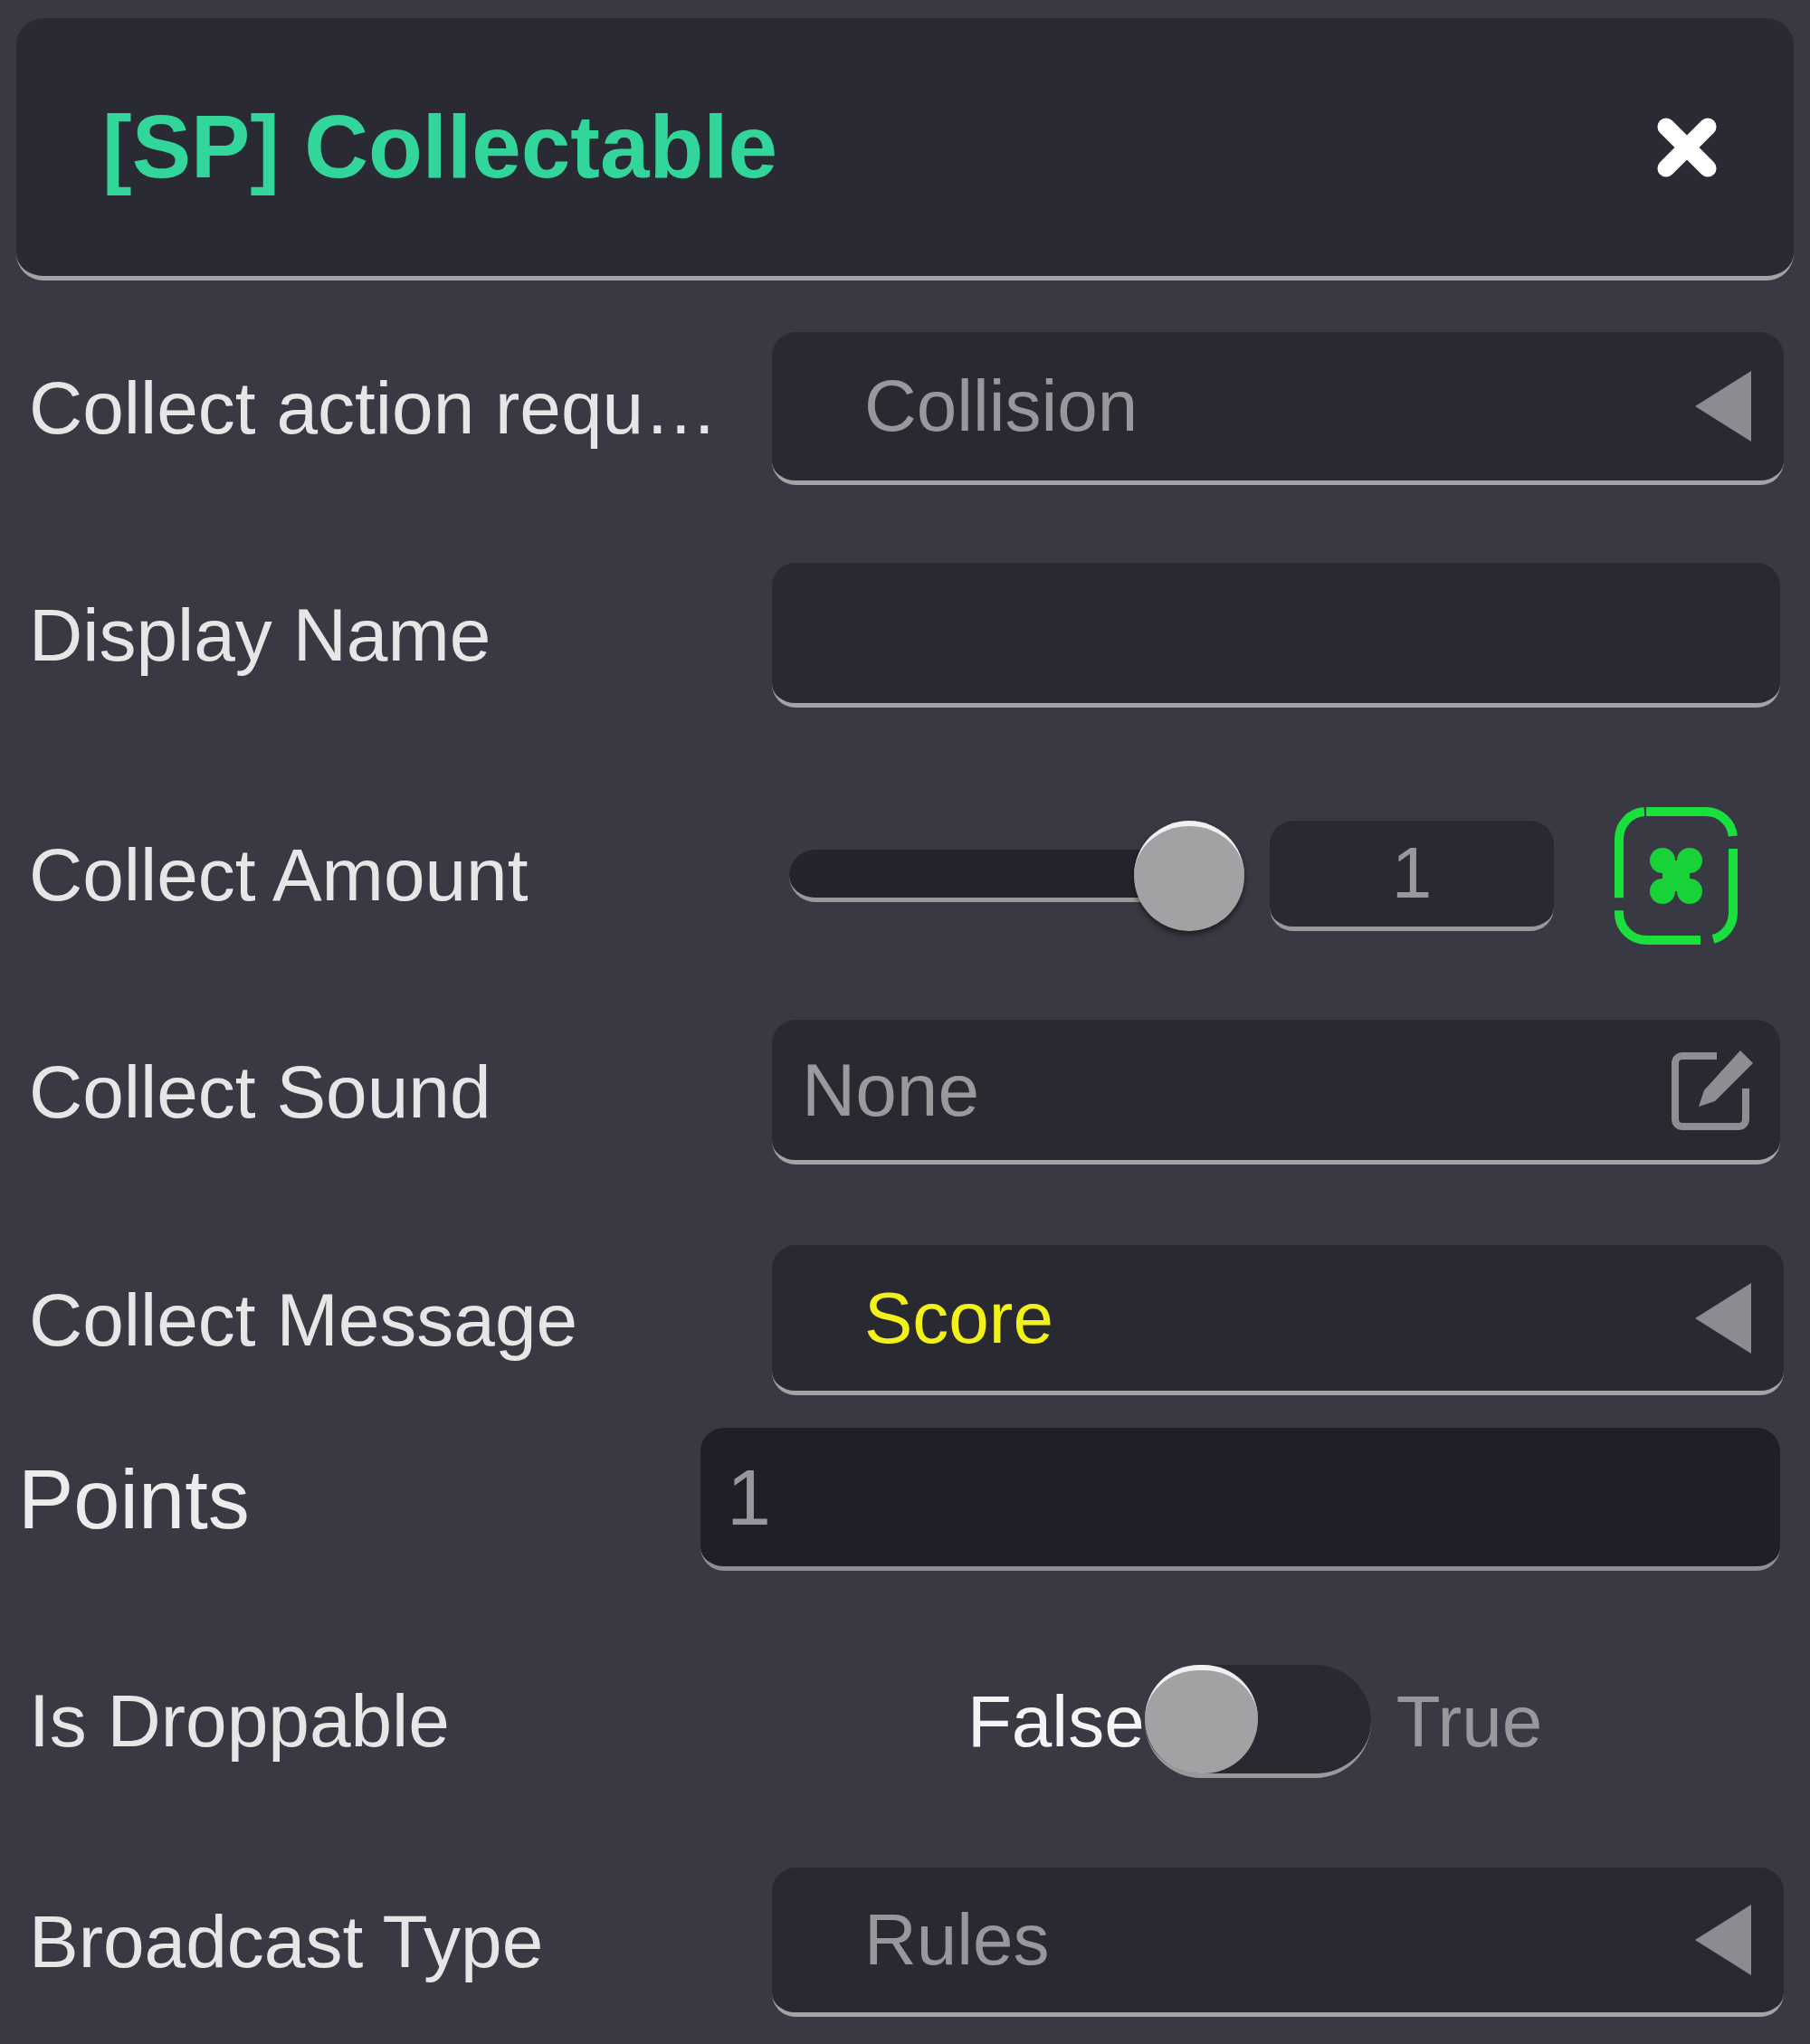 The image size is (1810, 2044). I want to click on input-field, so click(1276, 635).